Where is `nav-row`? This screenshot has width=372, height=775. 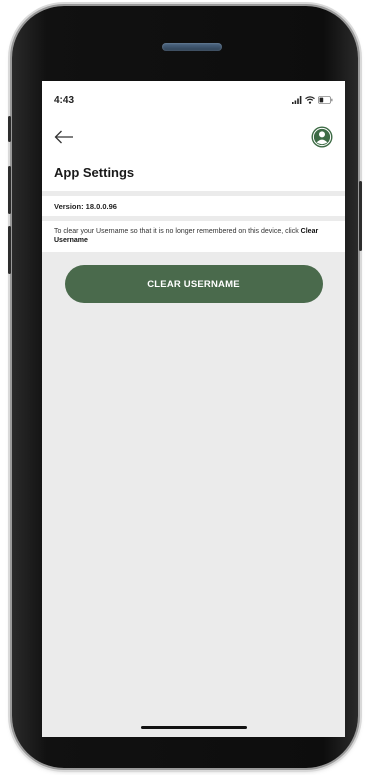
nav-row is located at coordinates (193, 137).